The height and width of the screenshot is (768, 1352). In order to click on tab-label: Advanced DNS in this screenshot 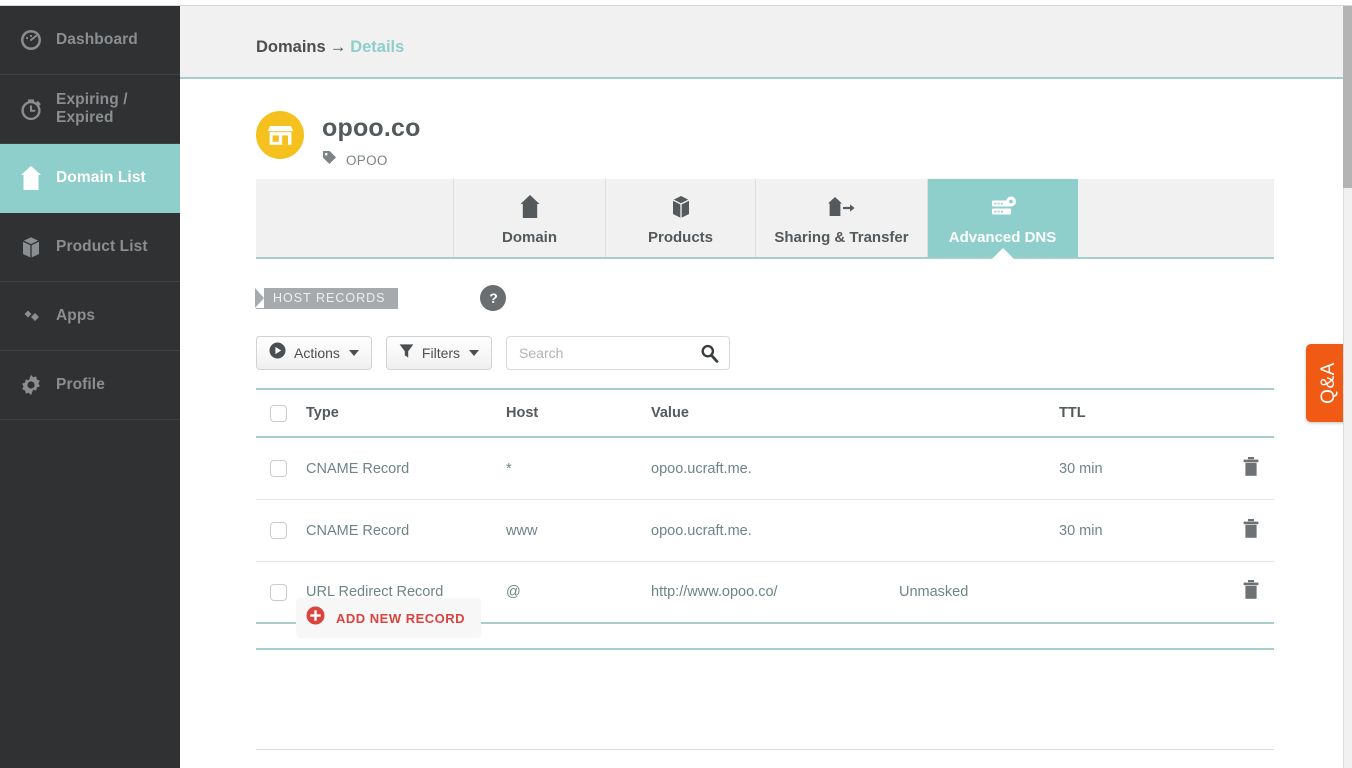, I will do `click(1002, 237)`.